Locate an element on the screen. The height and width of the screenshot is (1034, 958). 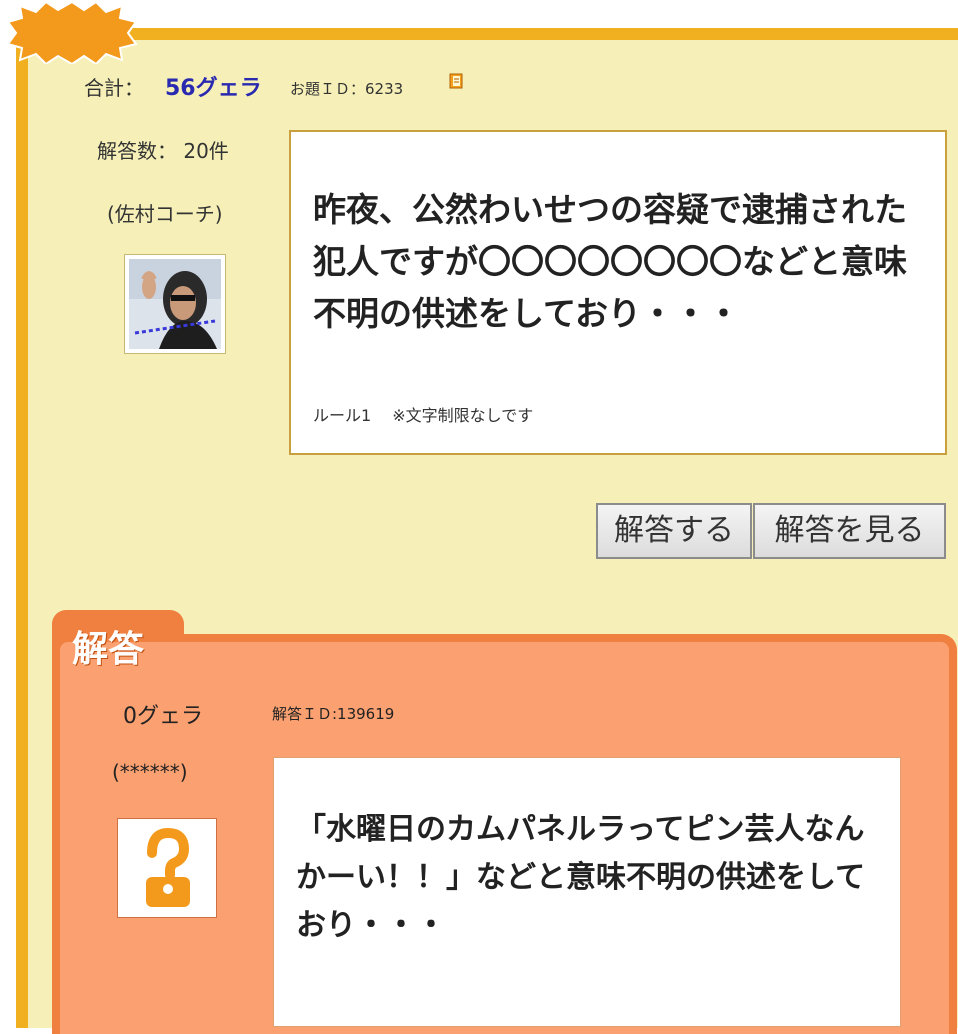
rule-text: ルール1 ※文字制限なしです is located at coordinates (423, 415).